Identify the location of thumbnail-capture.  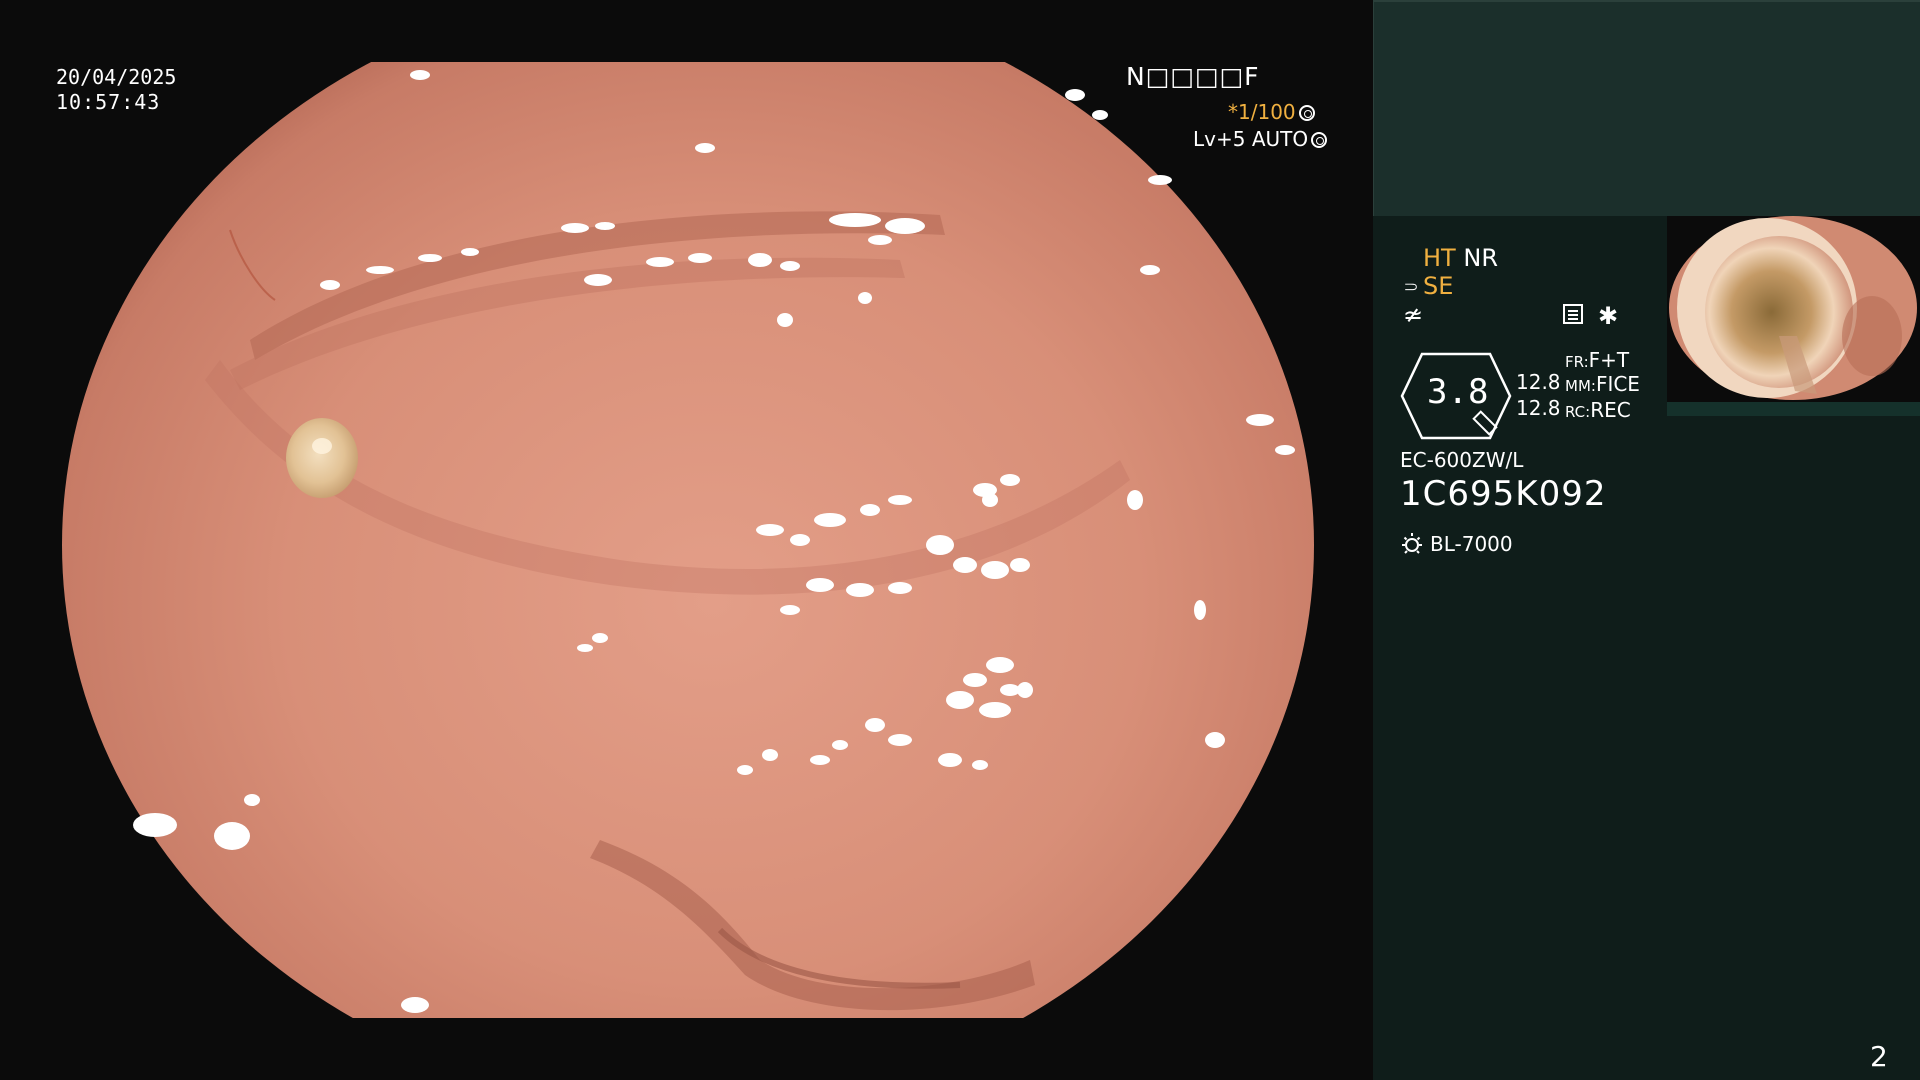
(1793, 309).